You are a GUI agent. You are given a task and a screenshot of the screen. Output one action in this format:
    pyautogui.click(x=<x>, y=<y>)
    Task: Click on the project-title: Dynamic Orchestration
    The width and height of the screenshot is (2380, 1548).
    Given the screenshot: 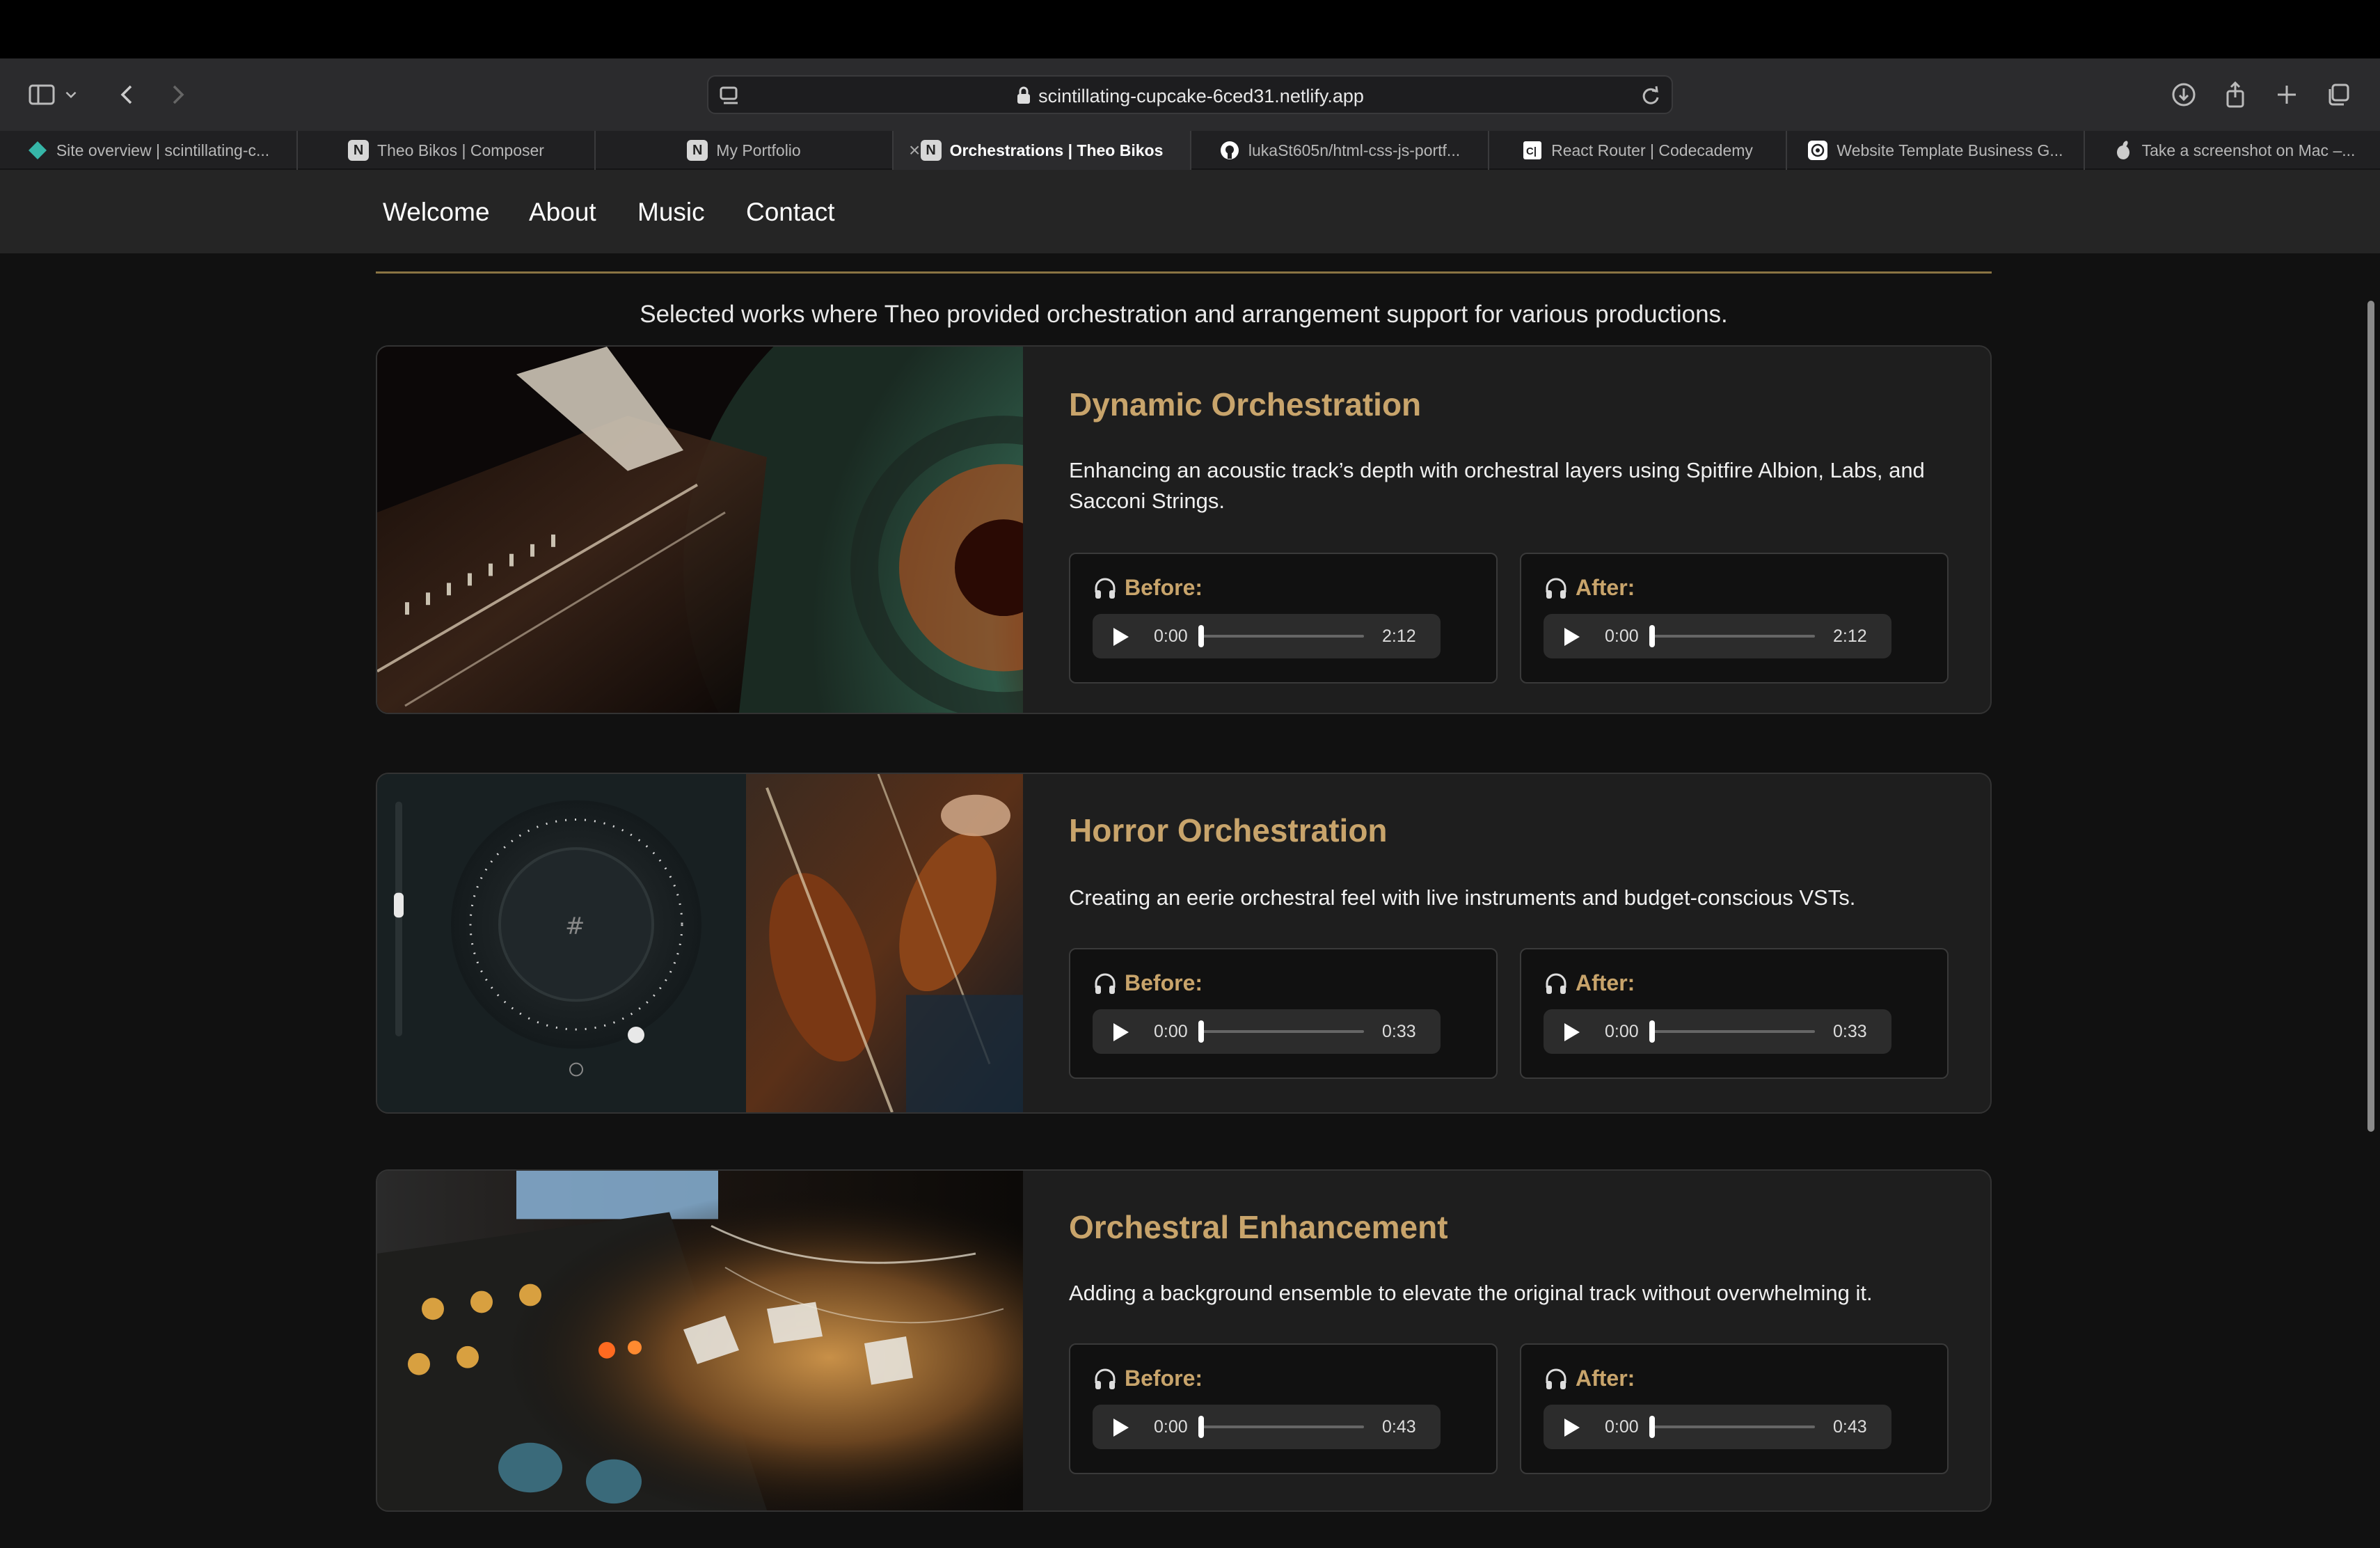 What is the action you would take?
    pyautogui.click(x=1245, y=404)
    